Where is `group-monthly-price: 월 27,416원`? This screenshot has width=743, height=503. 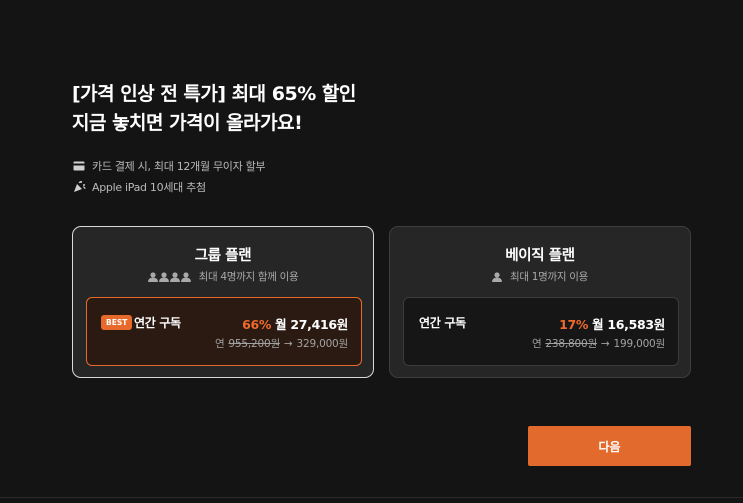
group-monthly-price: 월 27,416원 is located at coordinates (311, 324).